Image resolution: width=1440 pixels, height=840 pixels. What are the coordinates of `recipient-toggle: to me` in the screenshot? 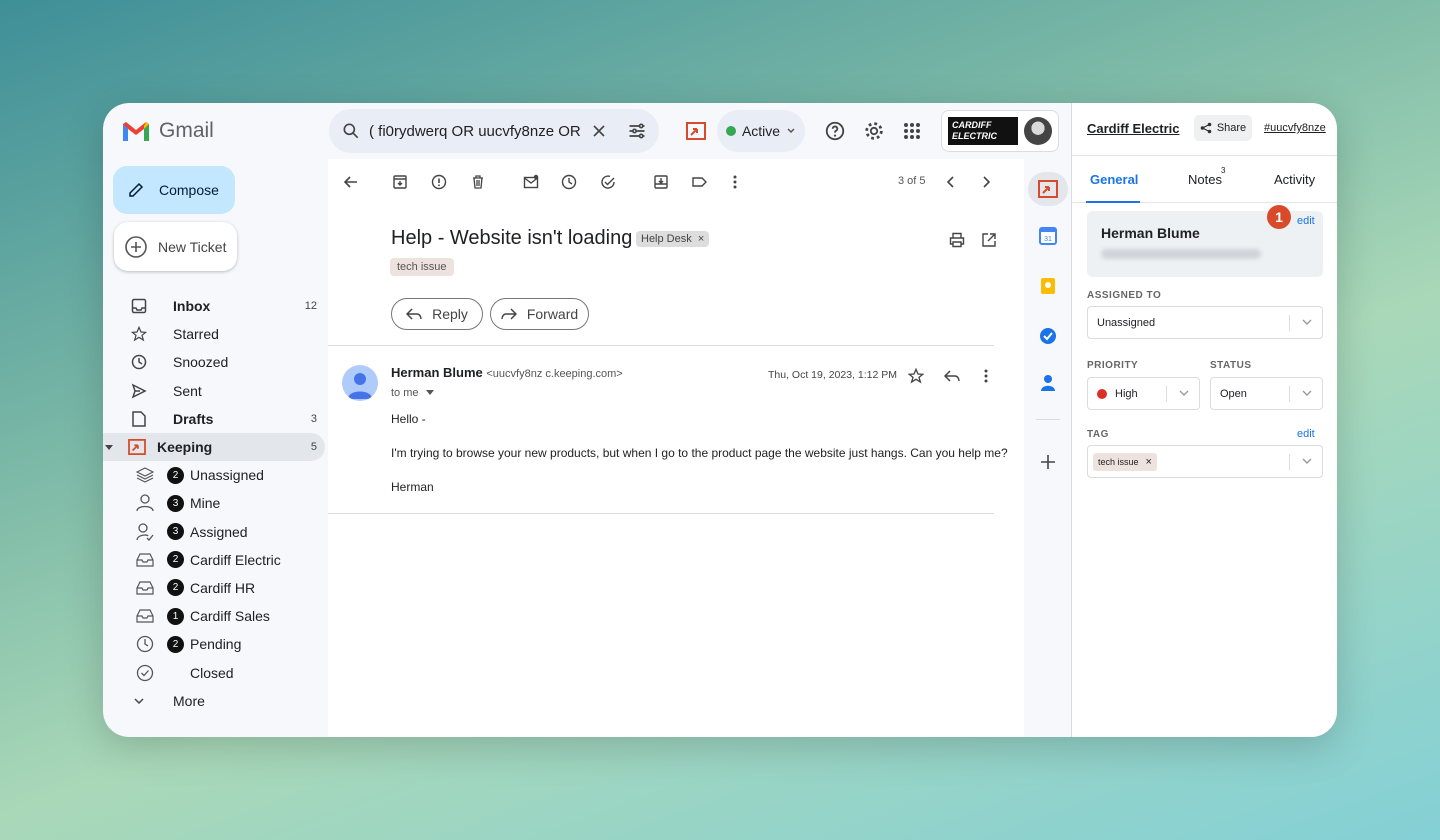 It's located at (412, 393).